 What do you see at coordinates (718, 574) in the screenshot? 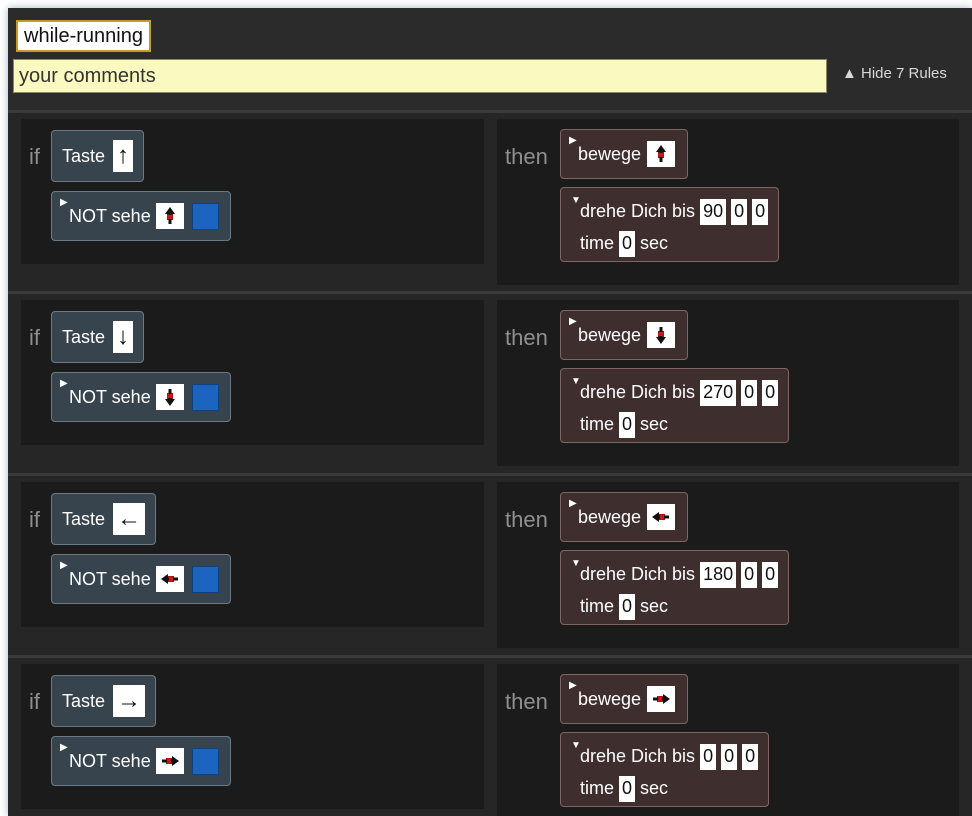
I see `angle-x-input: 180` at bounding box center [718, 574].